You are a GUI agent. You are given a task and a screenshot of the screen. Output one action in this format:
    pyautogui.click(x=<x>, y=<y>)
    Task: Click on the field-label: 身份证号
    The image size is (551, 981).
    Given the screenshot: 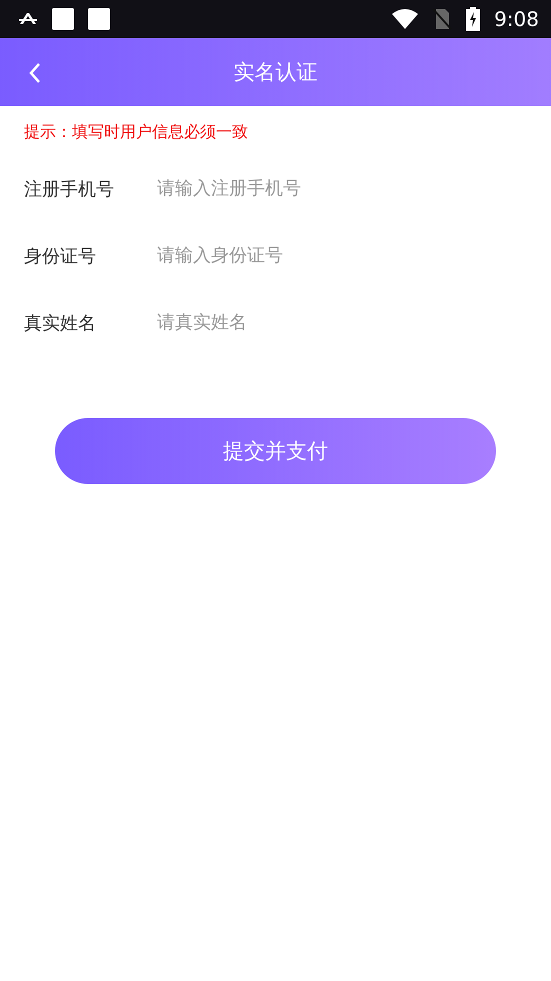 What is the action you would take?
    pyautogui.click(x=60, y=256)
    